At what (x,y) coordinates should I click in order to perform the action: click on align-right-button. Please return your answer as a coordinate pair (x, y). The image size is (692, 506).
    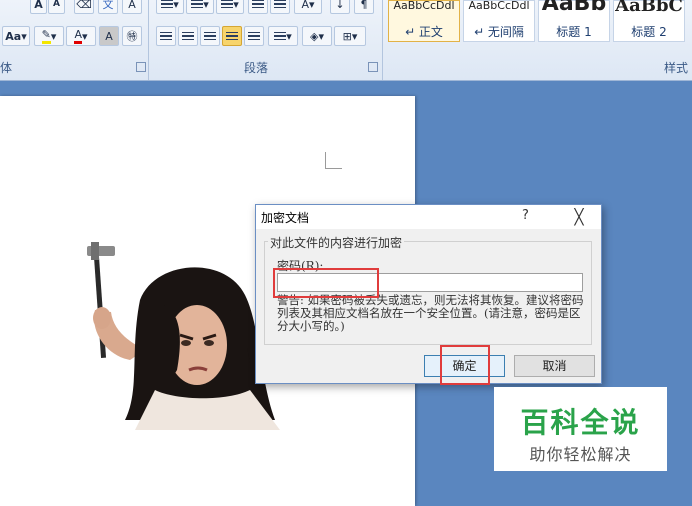
    Looking at the image, I should click on (210, 36).